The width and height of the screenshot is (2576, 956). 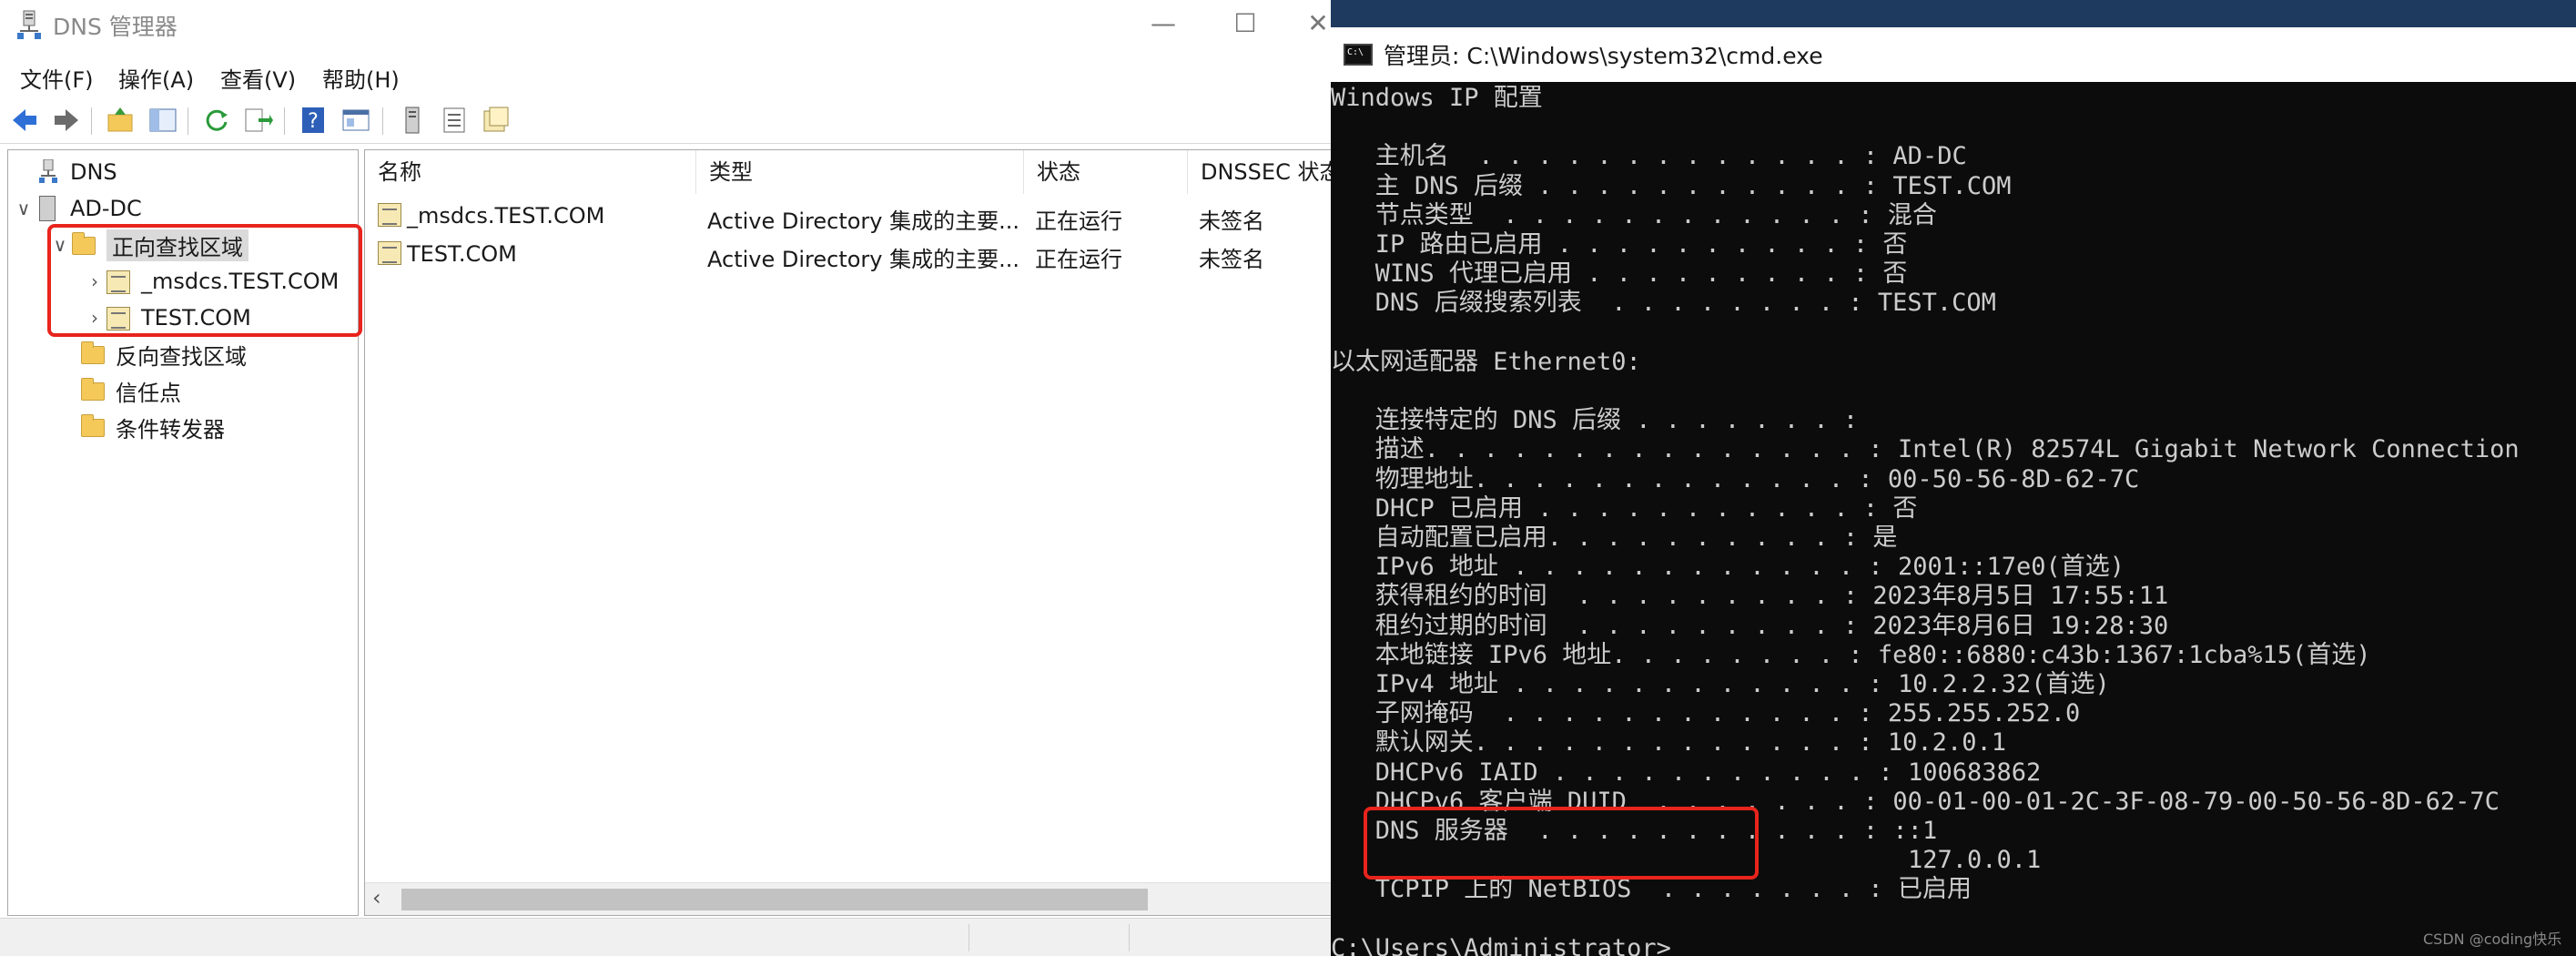 What do you see at coordinates (115, 27) in the screenshot?
I see `window-title: DNS 管理器` at bounding box center [115, 27].